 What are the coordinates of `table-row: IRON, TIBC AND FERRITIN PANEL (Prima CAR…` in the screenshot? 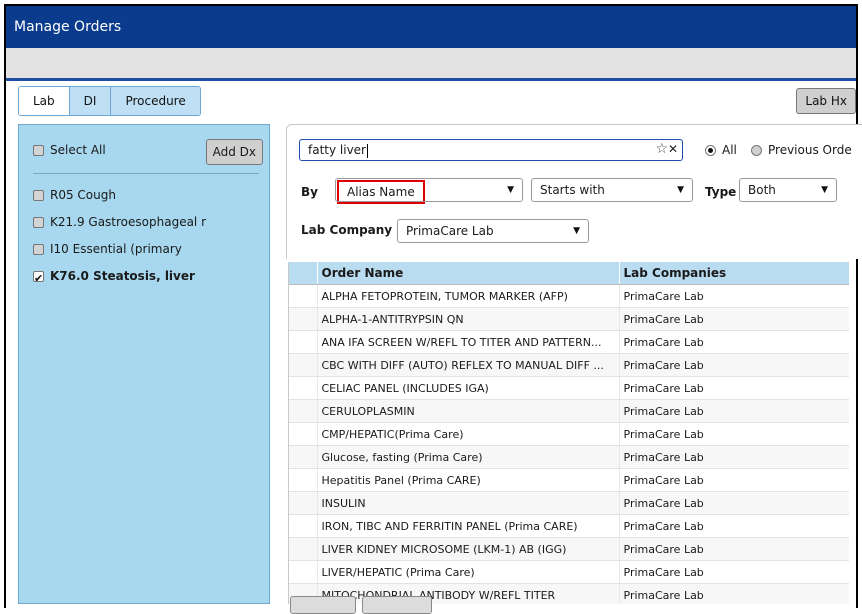 It's located at (569, 526).